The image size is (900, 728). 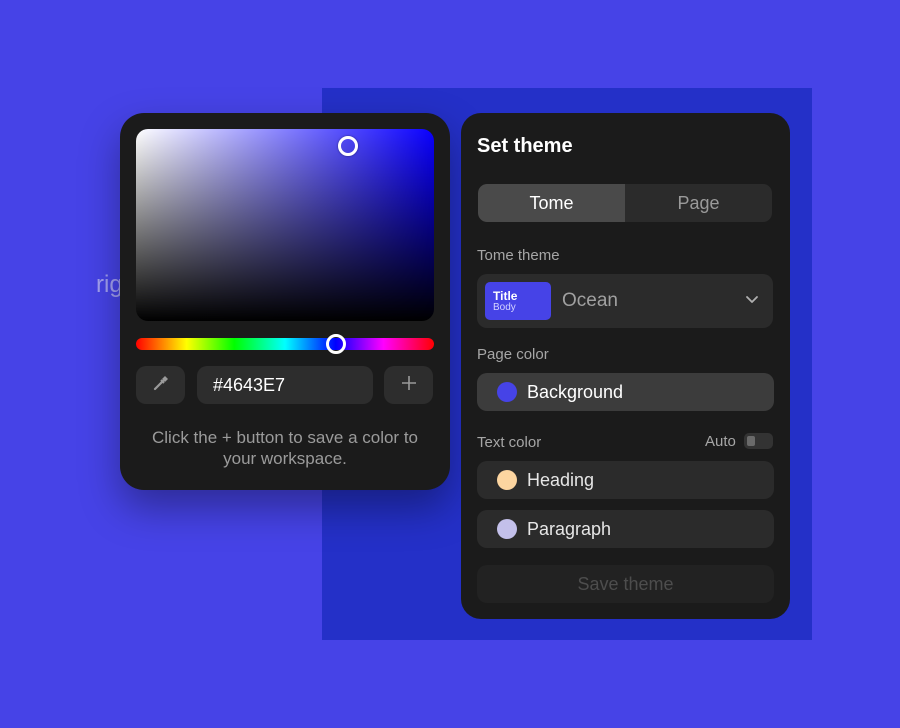 I want to click on background-label: Background, so click(x=575, y=392).